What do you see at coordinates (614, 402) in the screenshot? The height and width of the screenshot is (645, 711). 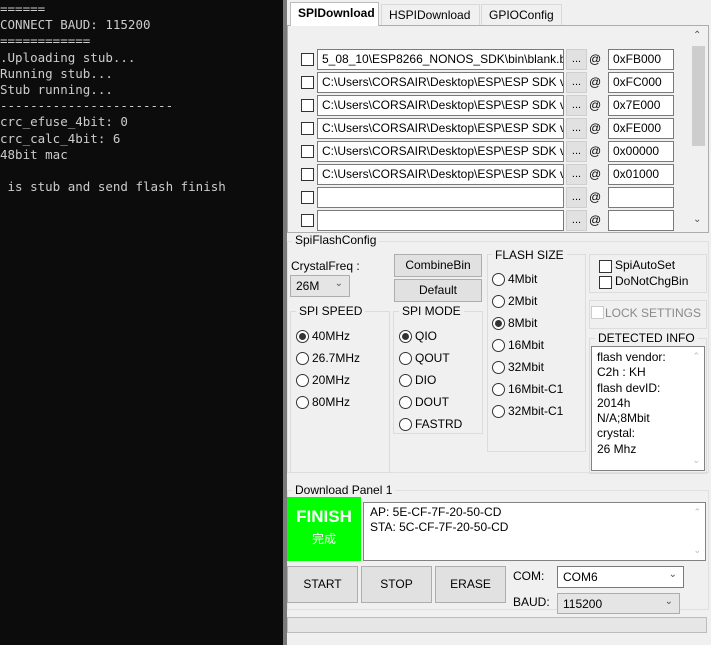 I see `detected-info-line: 2014h` at bounding box center [614, 402].